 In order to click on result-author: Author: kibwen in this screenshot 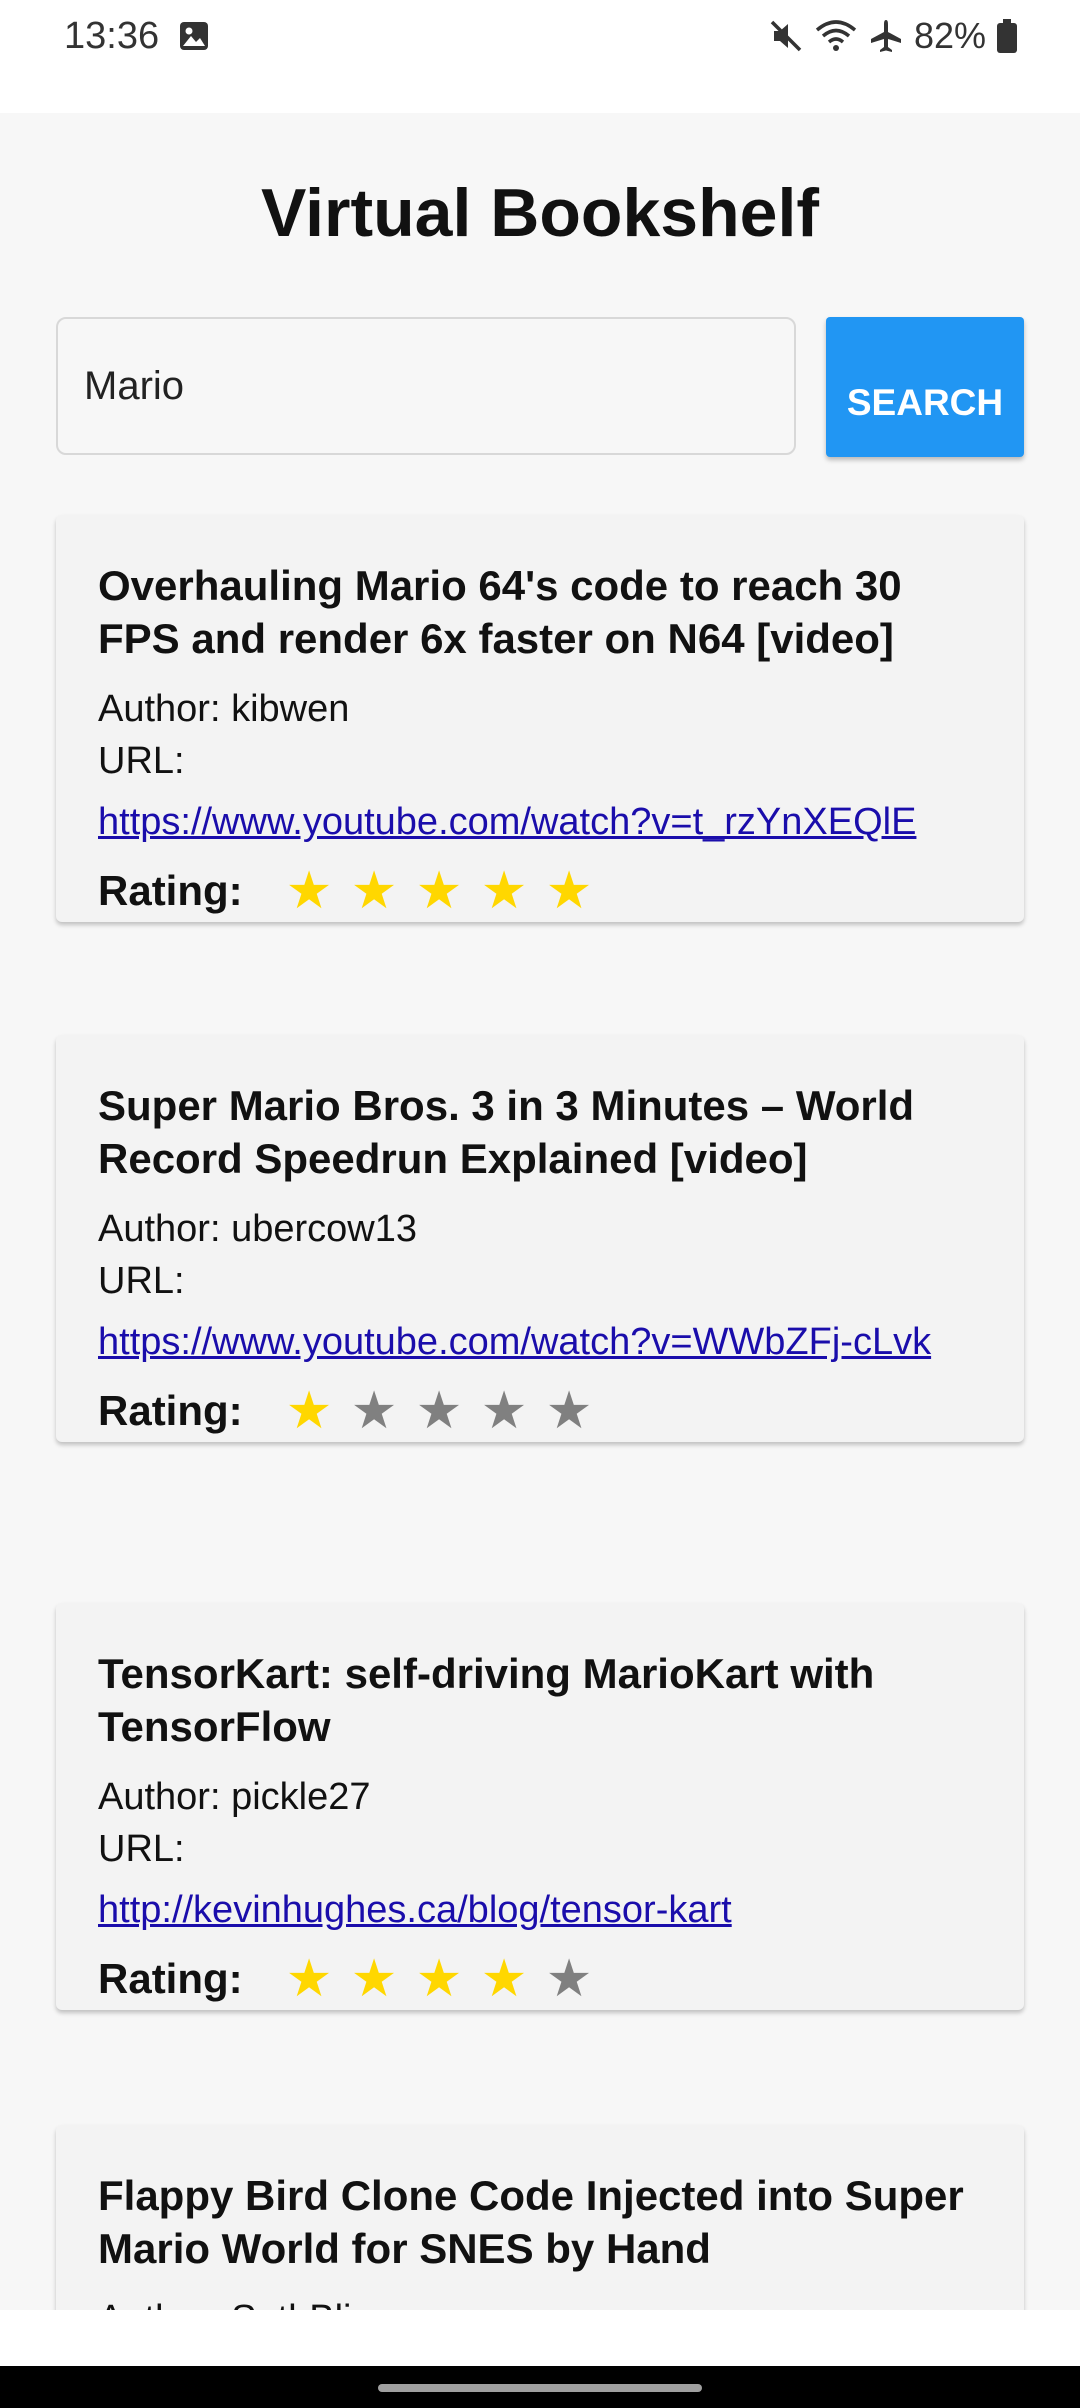, I will do `click(224, 709)`.